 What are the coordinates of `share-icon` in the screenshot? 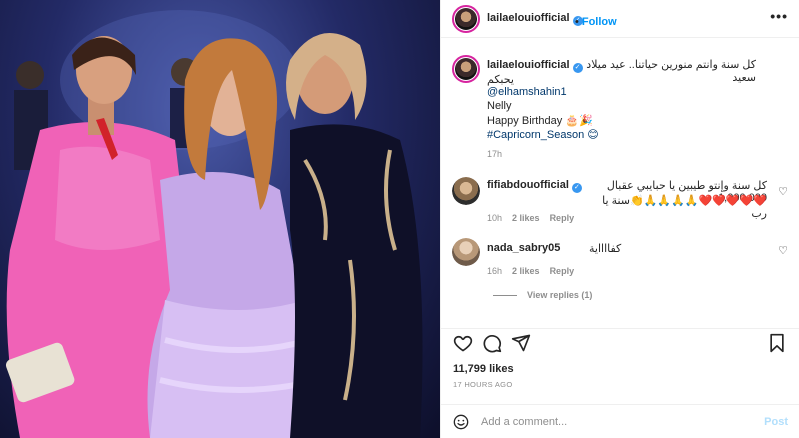 It's located at (521, 343).